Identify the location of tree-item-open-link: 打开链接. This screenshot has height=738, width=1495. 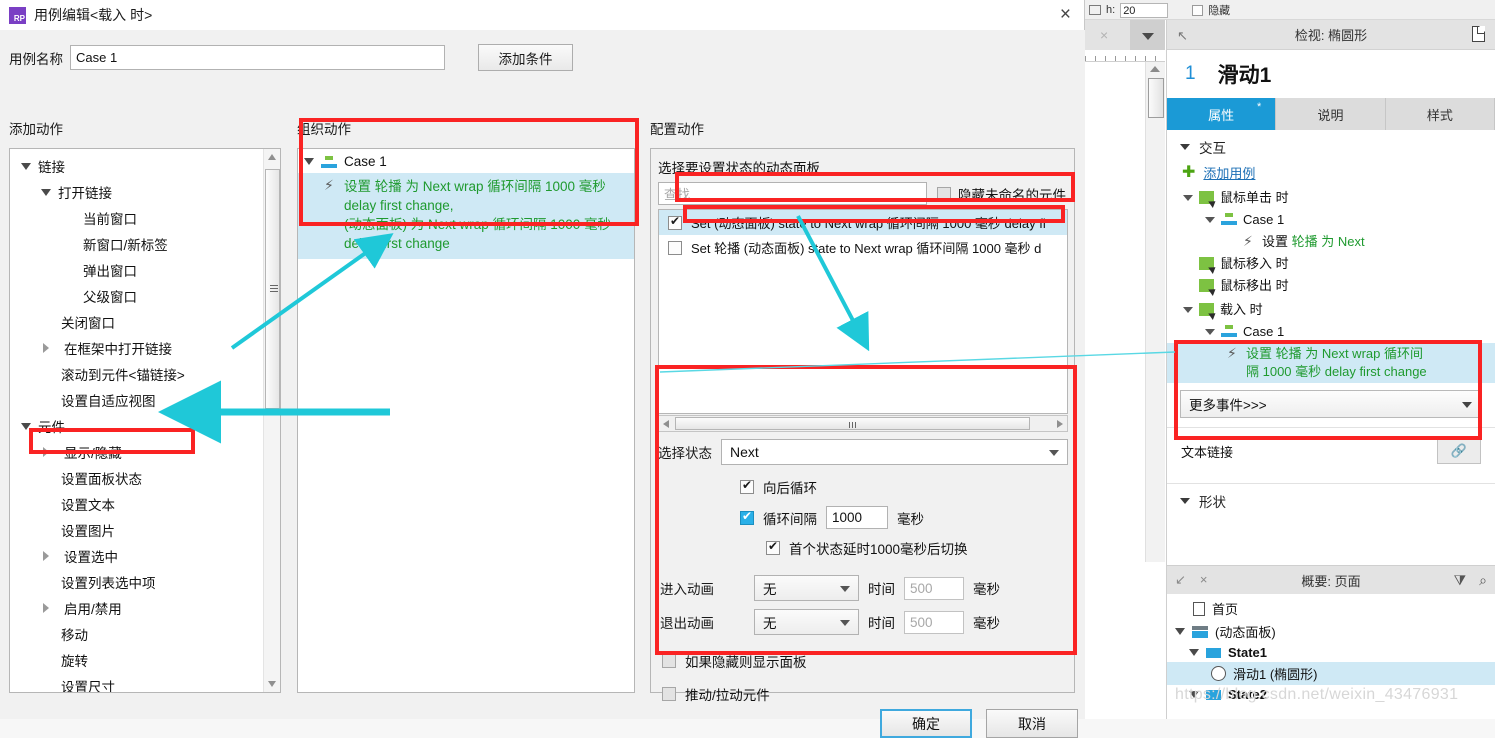
(147, 192).